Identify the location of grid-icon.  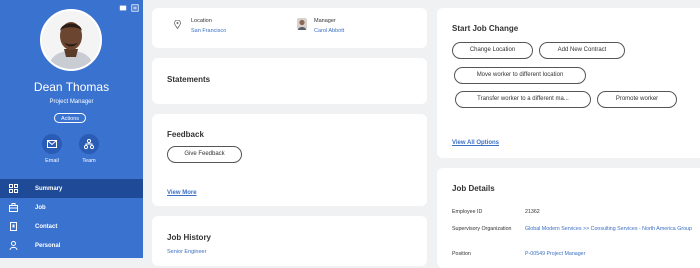
(13, 188).